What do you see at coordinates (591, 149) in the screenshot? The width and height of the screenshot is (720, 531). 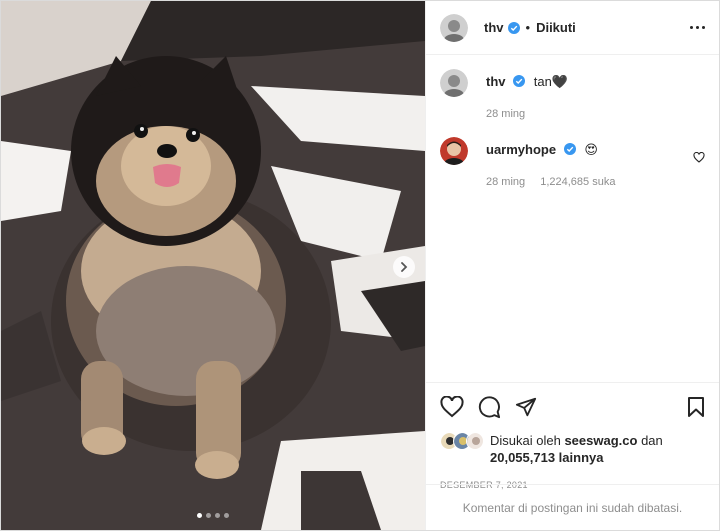 I see `comment-text: 😍` at bounding box center [591, 149].